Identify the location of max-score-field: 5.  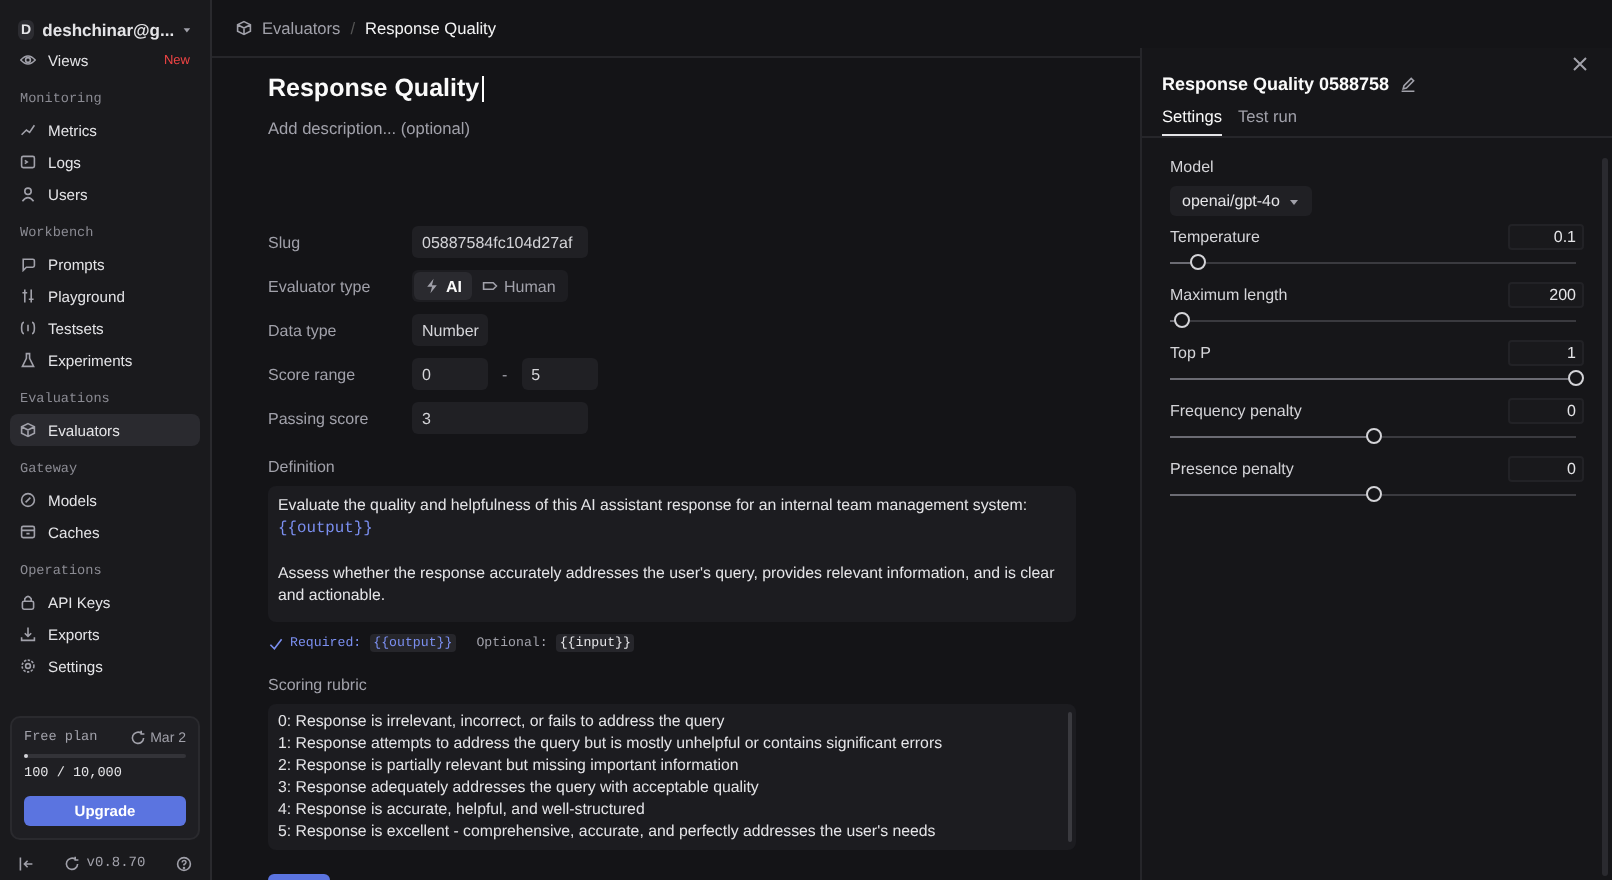
(559, 374).